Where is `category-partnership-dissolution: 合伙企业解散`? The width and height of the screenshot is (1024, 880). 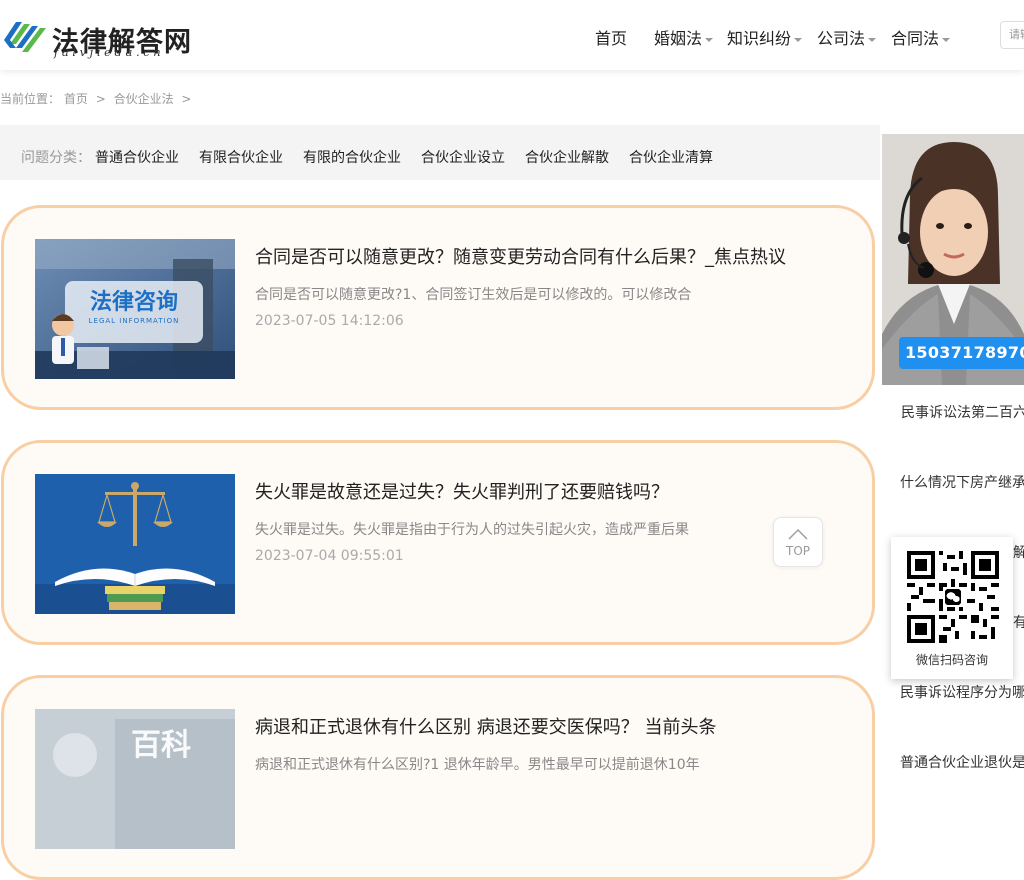
category-partnership-dissolution: 合伙企业解散 is located at coordinates (567, 157).